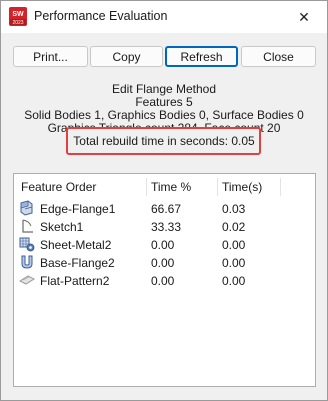  What do you see at coordinates (77, 263) in the screenshot?
I see `feature-name: Base-Flange2` at bounding box center [77, 263].